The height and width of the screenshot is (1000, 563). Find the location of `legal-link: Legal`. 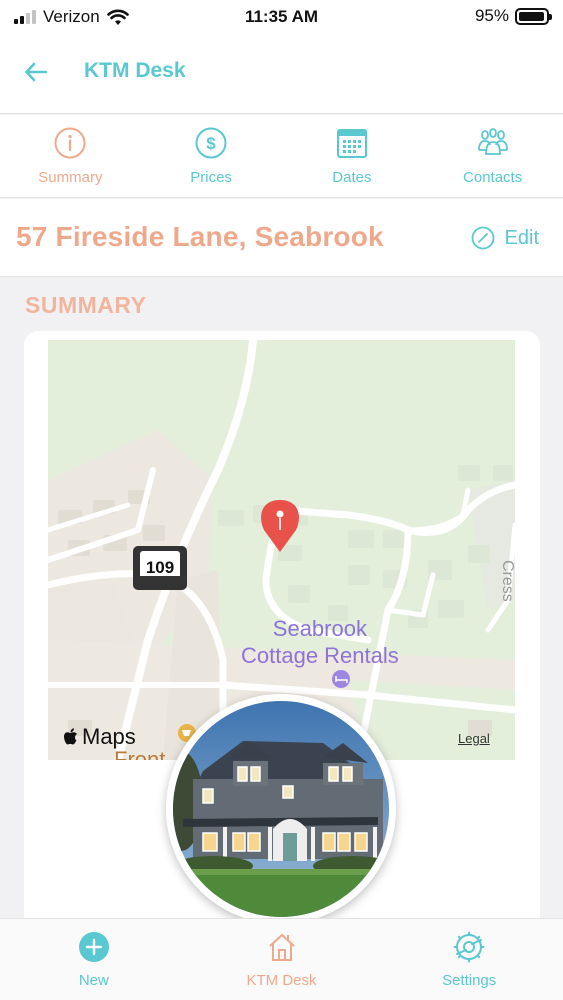

legal-link: Legal is located at coordinates (474, 738).